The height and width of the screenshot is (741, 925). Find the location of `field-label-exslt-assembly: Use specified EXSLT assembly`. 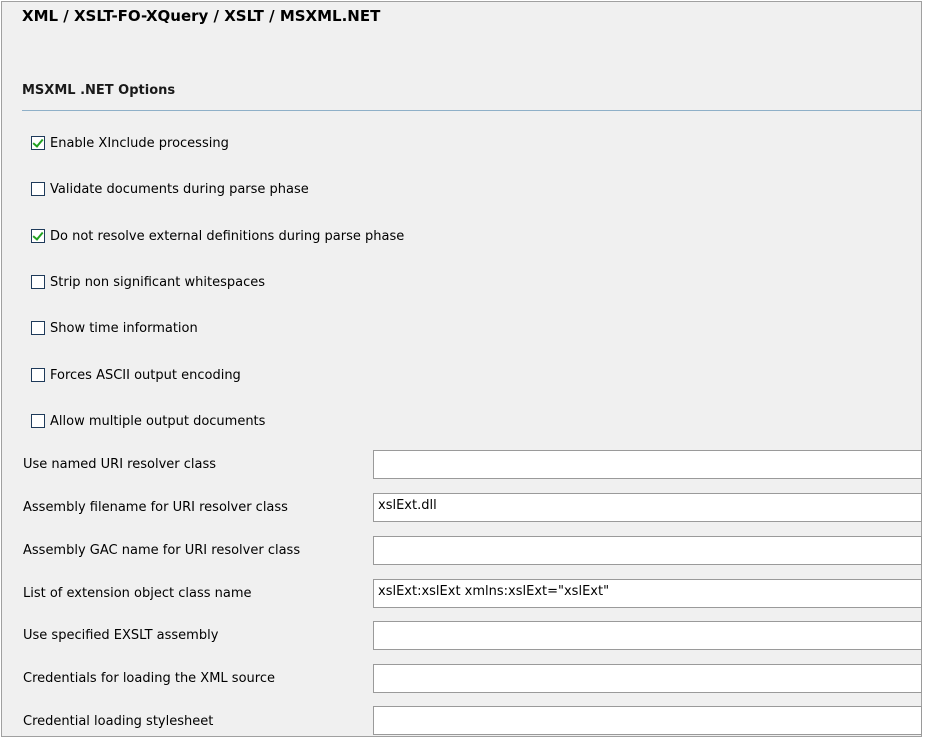

field-label-exslt-assembly: Use specified EXSLT assembly is located at coordinates (121, 635).